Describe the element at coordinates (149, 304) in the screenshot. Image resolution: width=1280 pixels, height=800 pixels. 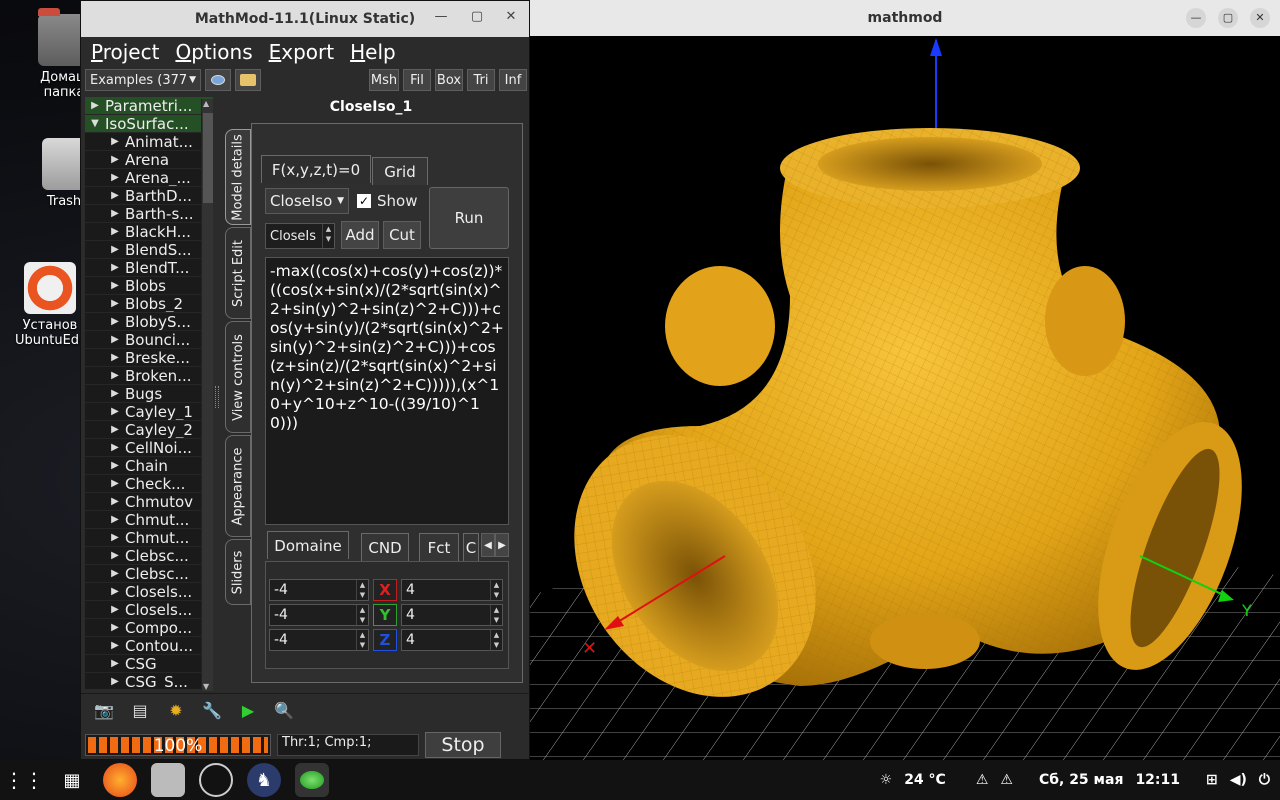
I see `tree-item: ▶ Blobs_2` at that location.